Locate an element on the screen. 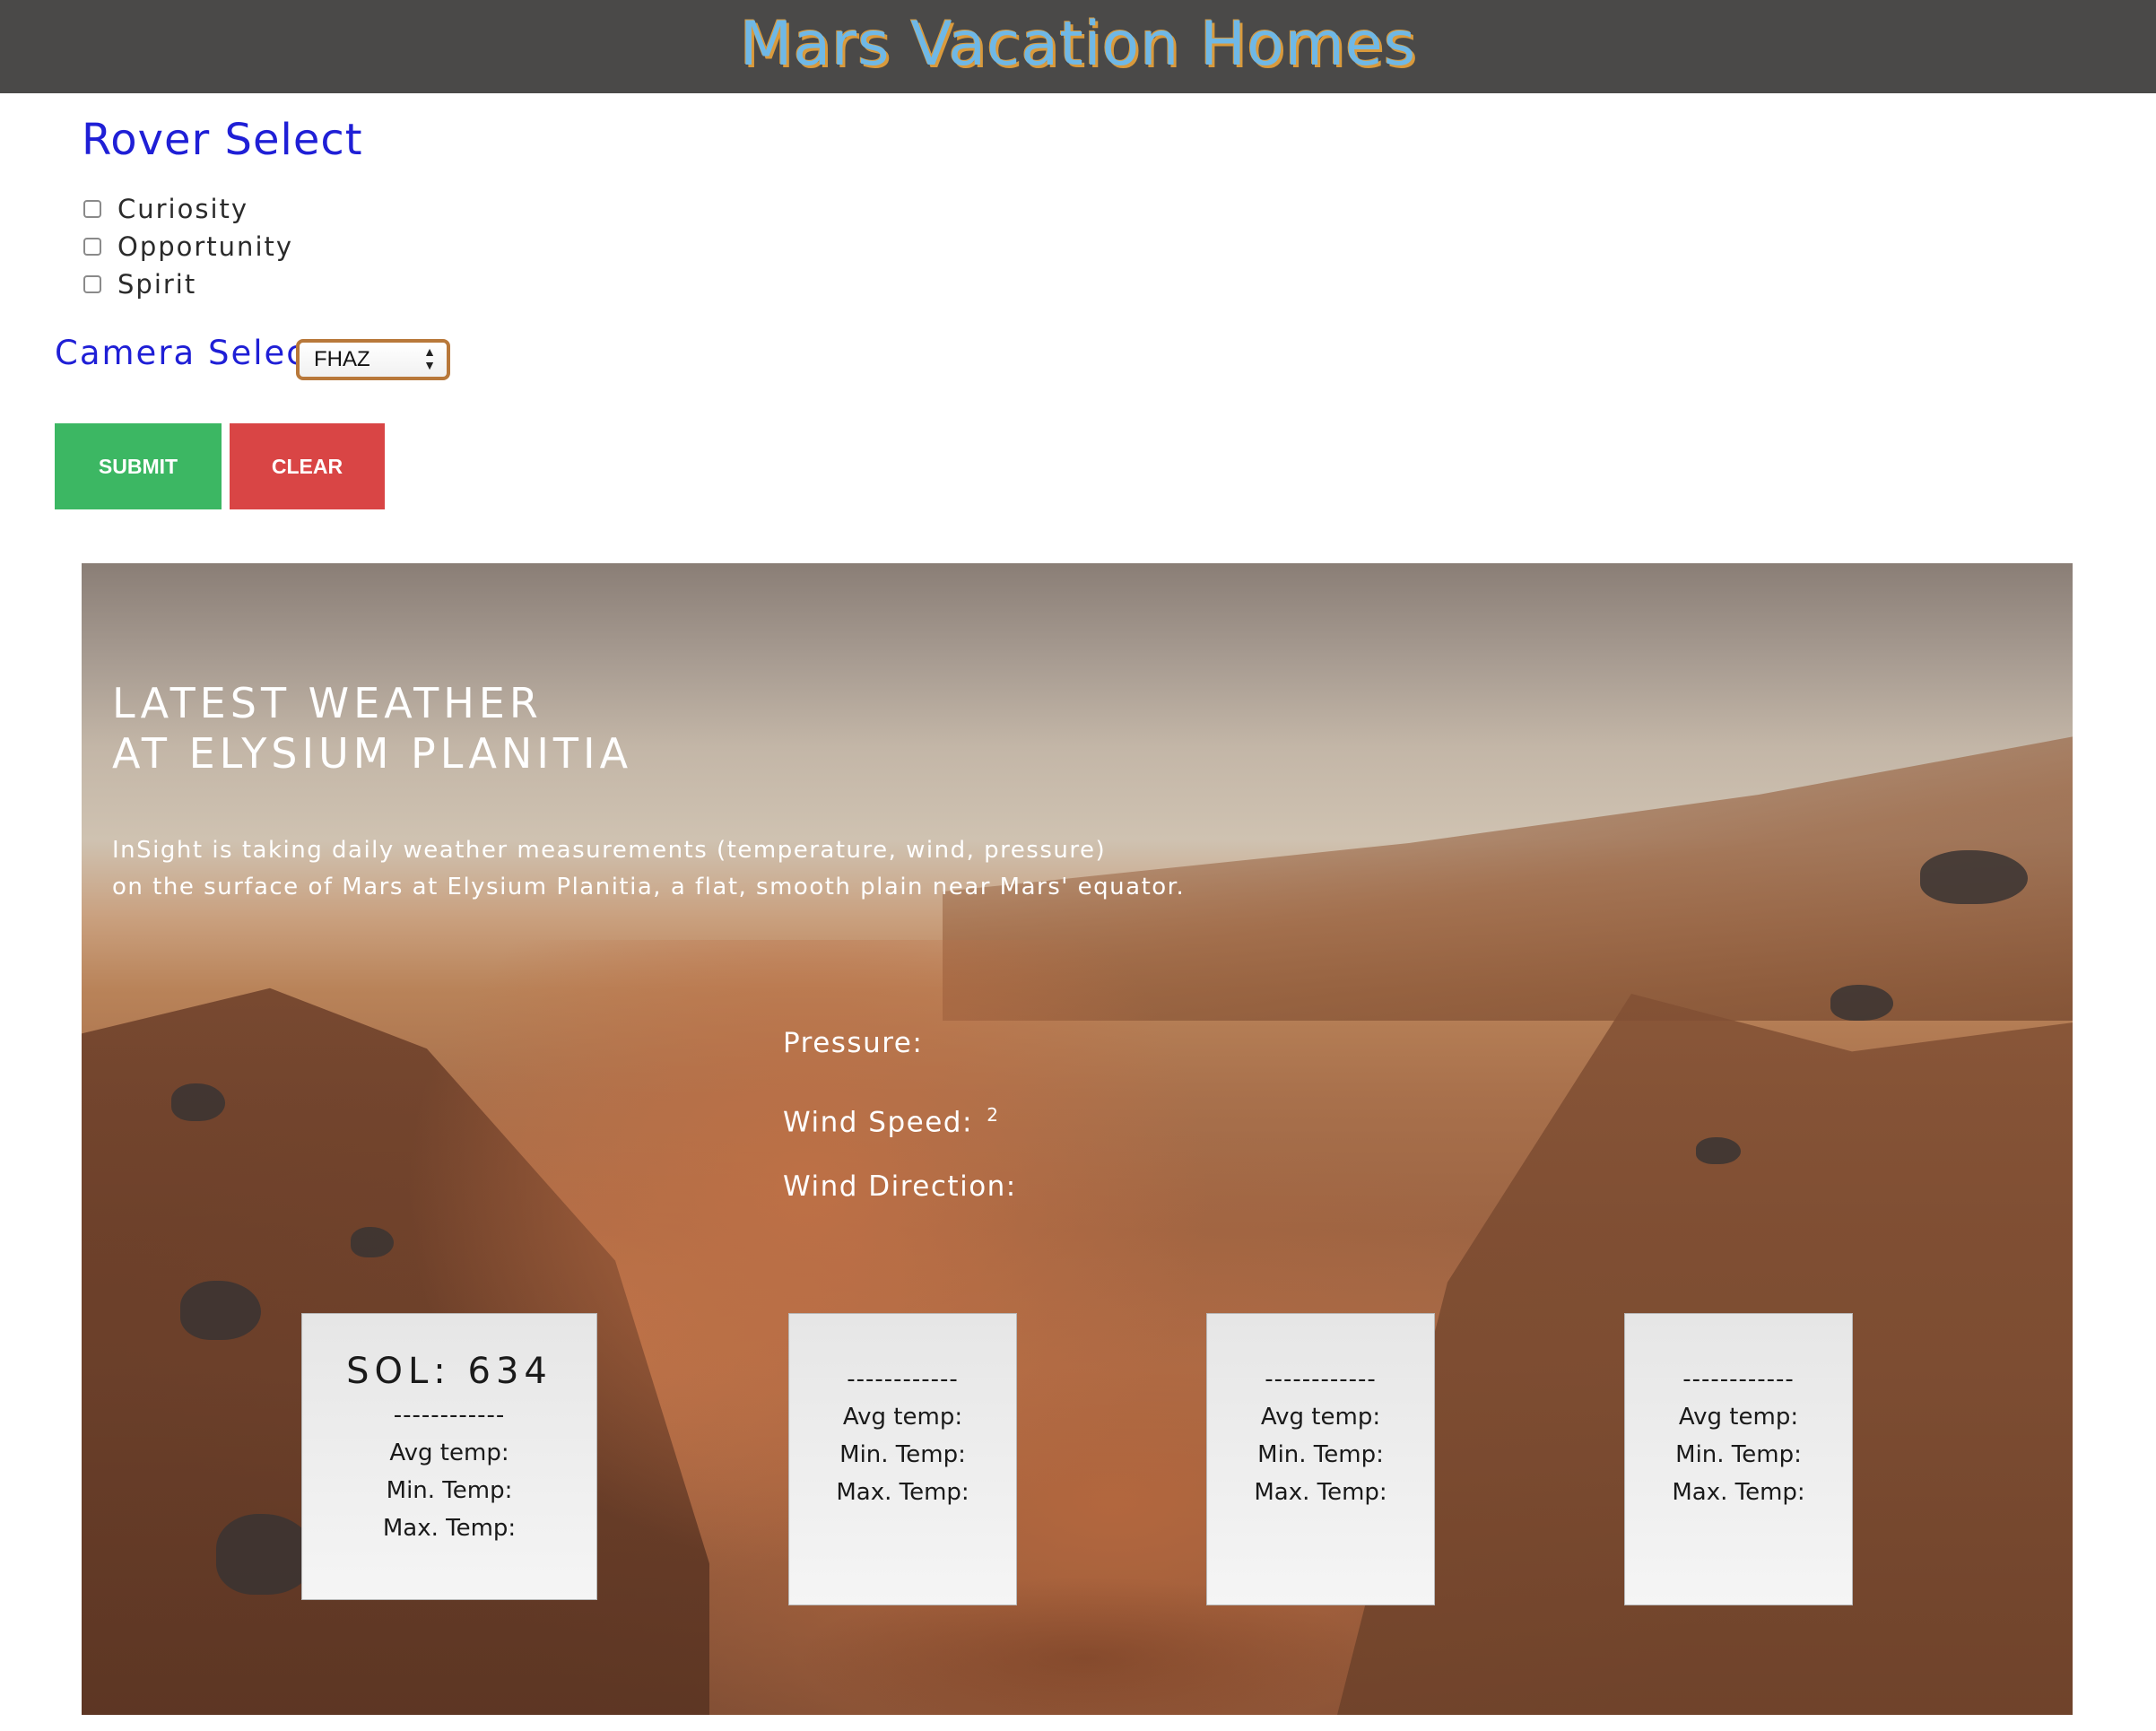 The image size is (2156, 1731). rover-option-opportunity: Opportunity is located at coordinates (187, 246).